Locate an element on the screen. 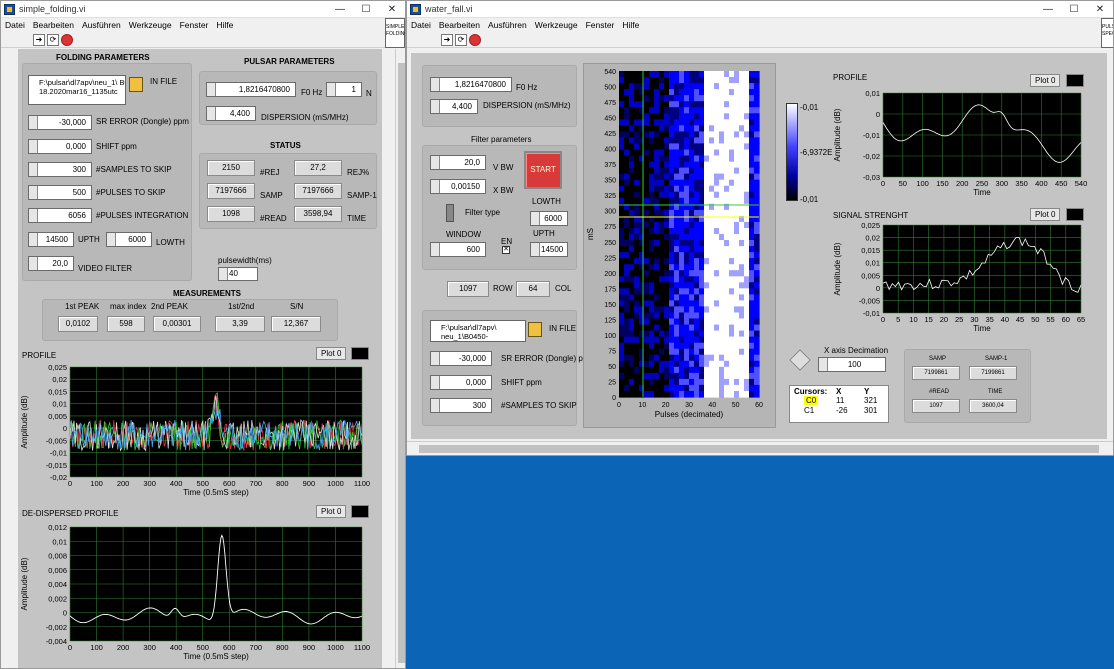 This screenshot has height=669, width=1114. x-tick-label: 10 is located at coordinates (642, 405).